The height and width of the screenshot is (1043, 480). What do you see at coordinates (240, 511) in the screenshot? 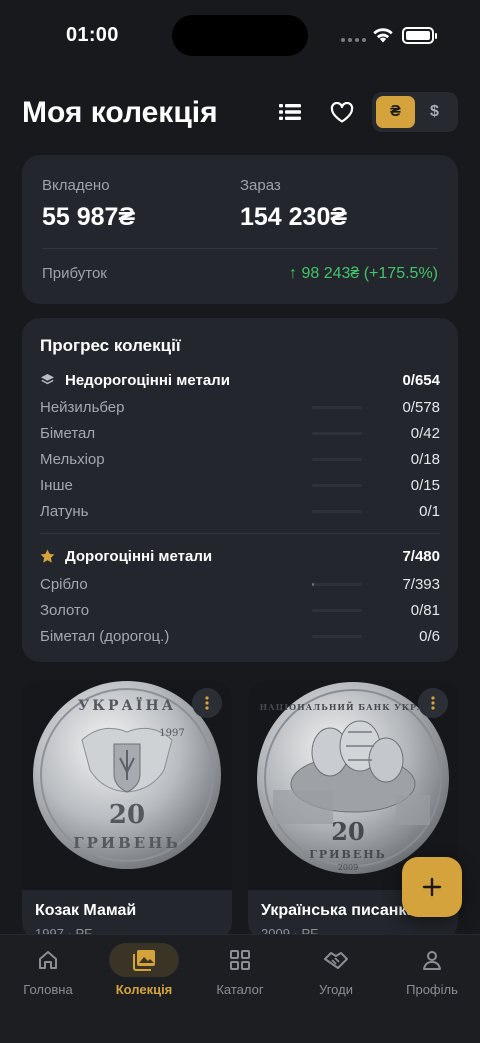
I see `progress-row-brass: Латунь 0/1` at bounding box center [240, 511].